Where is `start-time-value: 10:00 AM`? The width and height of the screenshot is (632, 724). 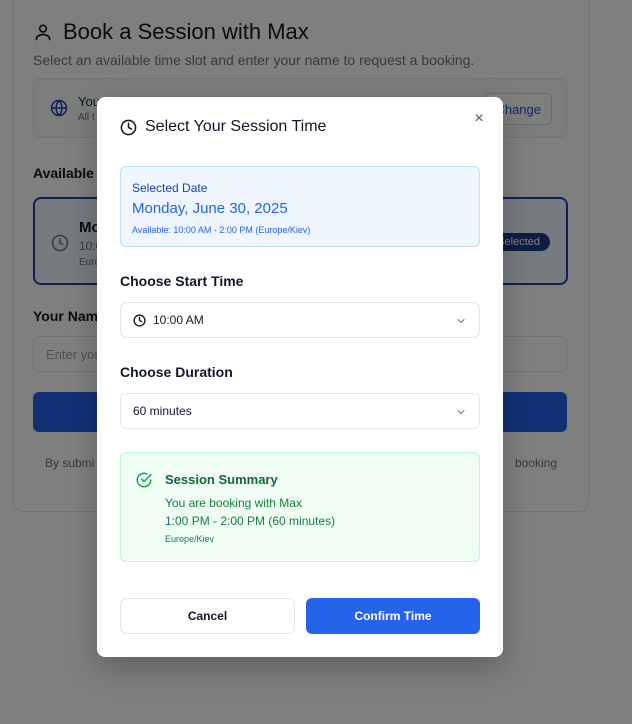
start-time-value: 10:00 AM is located at coordinates (178, 320).